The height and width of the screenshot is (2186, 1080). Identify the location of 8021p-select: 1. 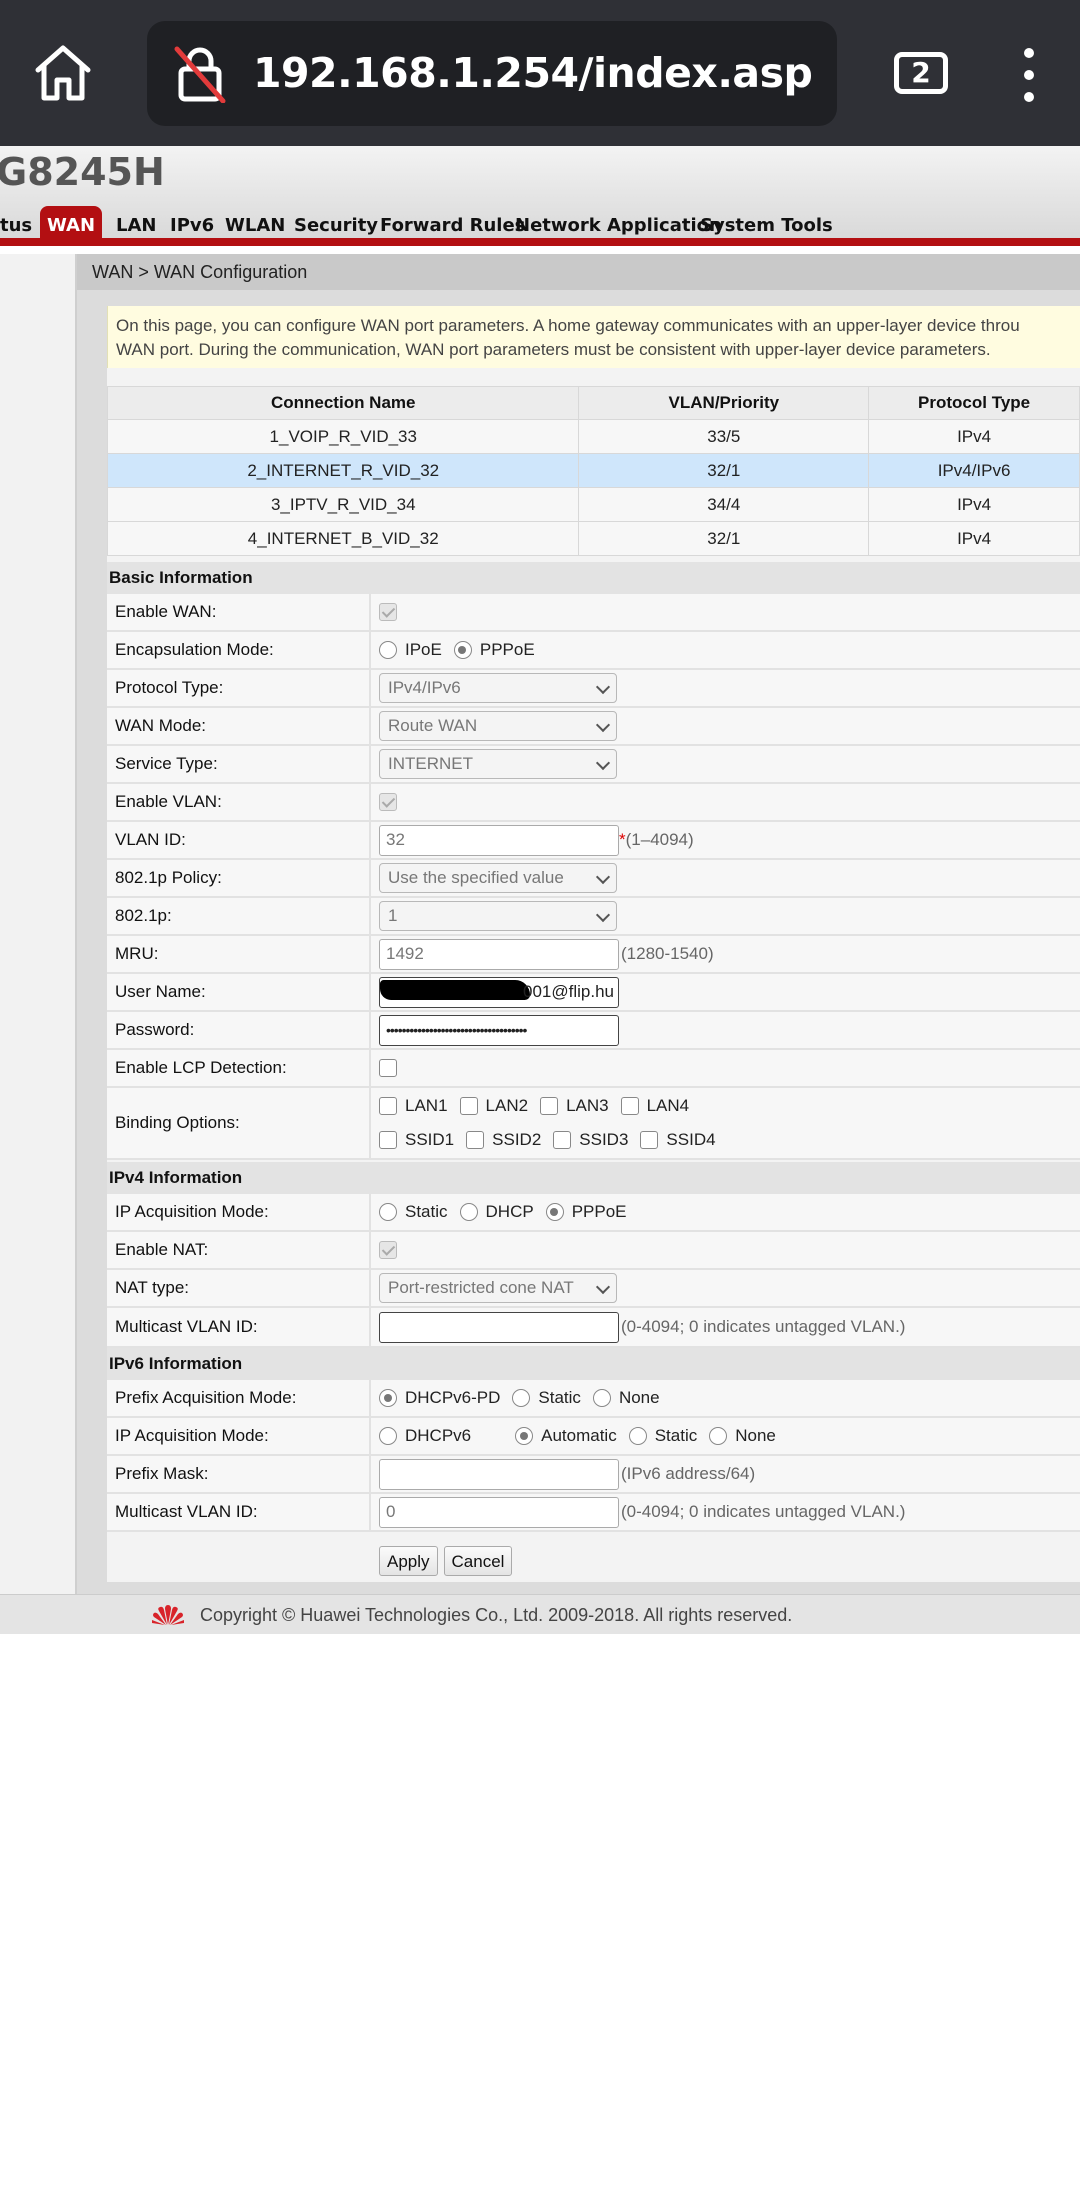
(498, 916).